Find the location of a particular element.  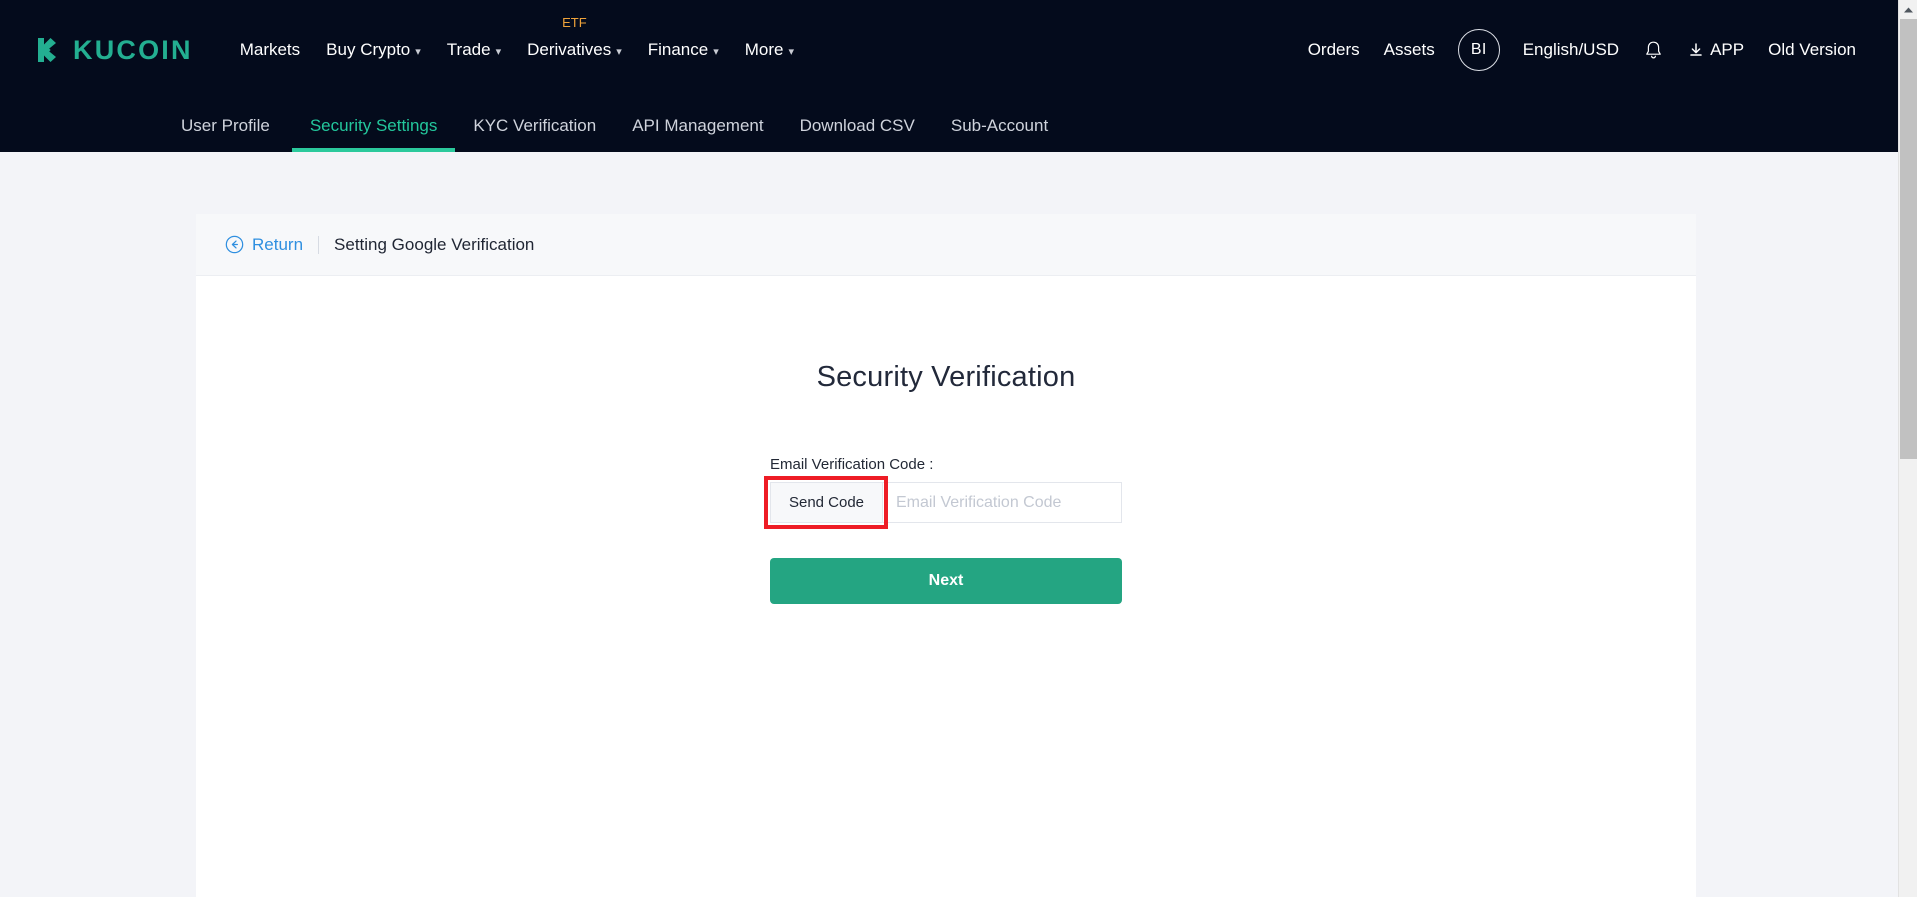

page-scrollbar is located at coordinates (1907, 448).